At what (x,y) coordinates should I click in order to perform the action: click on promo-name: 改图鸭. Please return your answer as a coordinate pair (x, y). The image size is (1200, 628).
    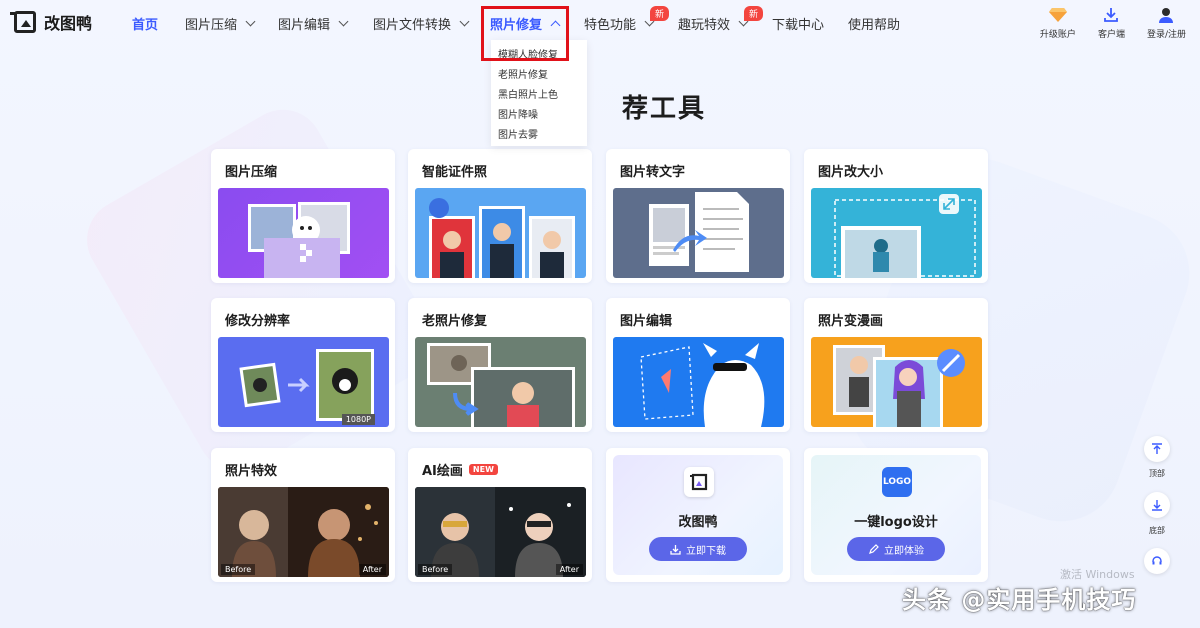
    Looking at the image, I should click on (698, 522).